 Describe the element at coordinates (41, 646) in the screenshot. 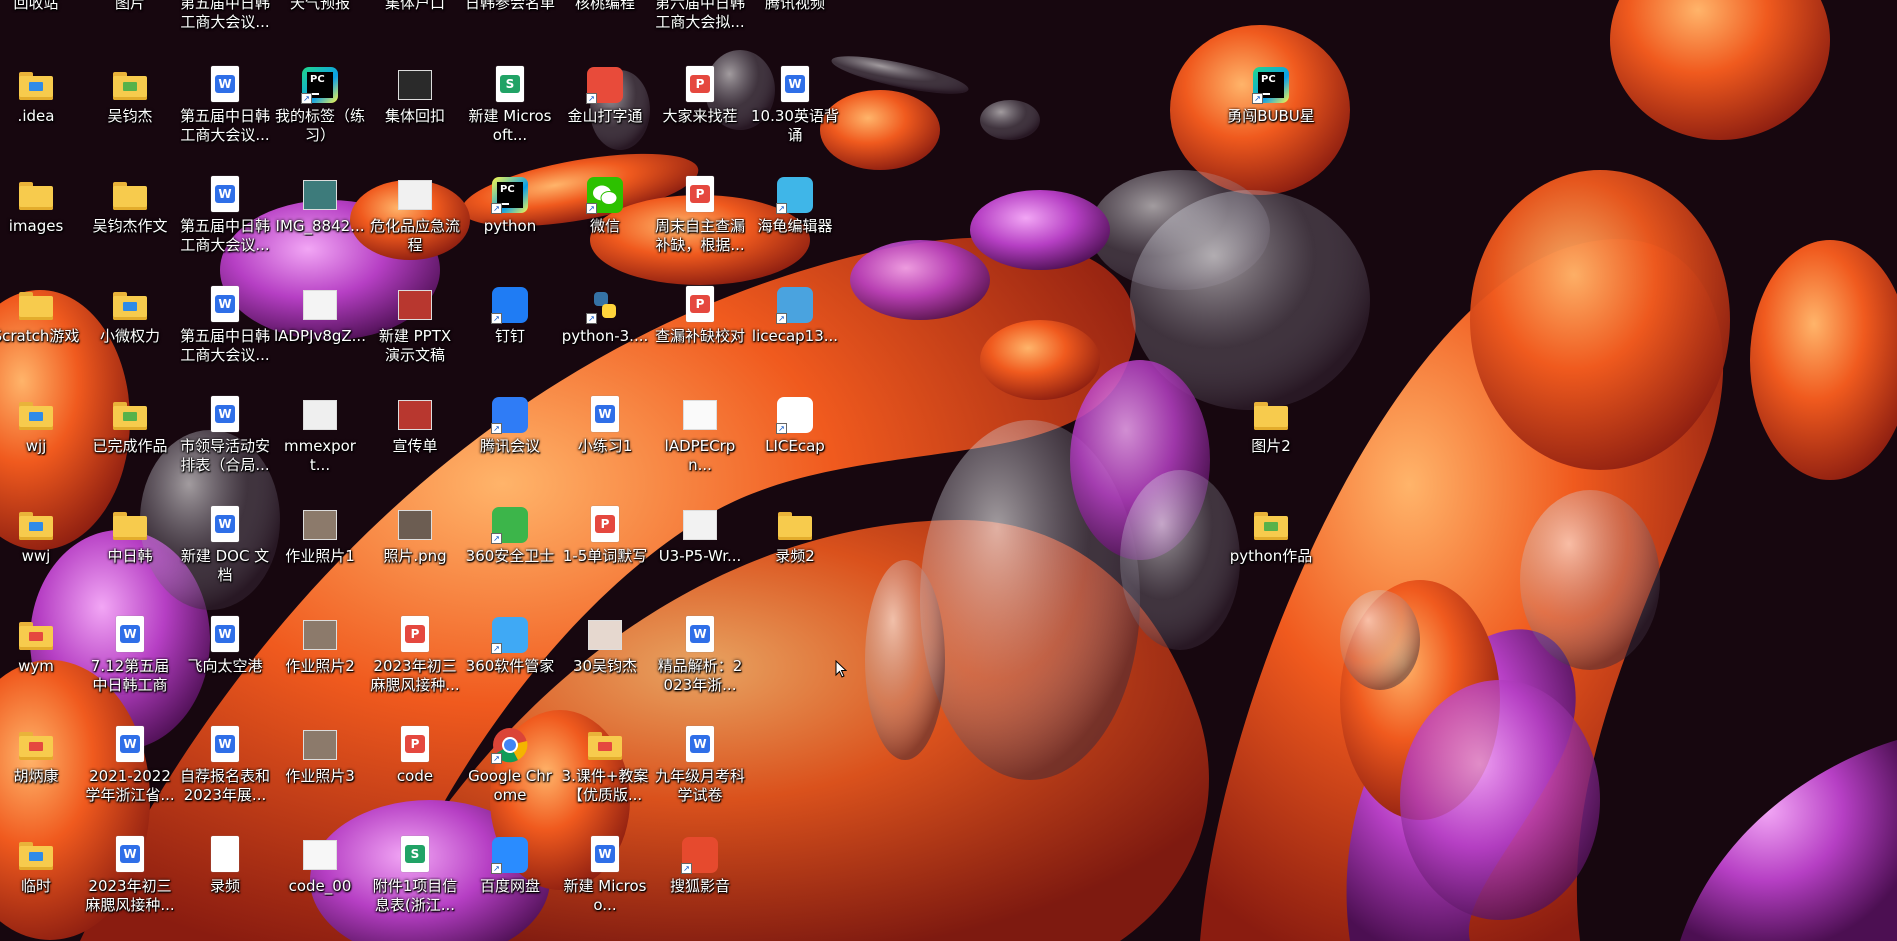

I see `desktop-icon: wym` at that location.